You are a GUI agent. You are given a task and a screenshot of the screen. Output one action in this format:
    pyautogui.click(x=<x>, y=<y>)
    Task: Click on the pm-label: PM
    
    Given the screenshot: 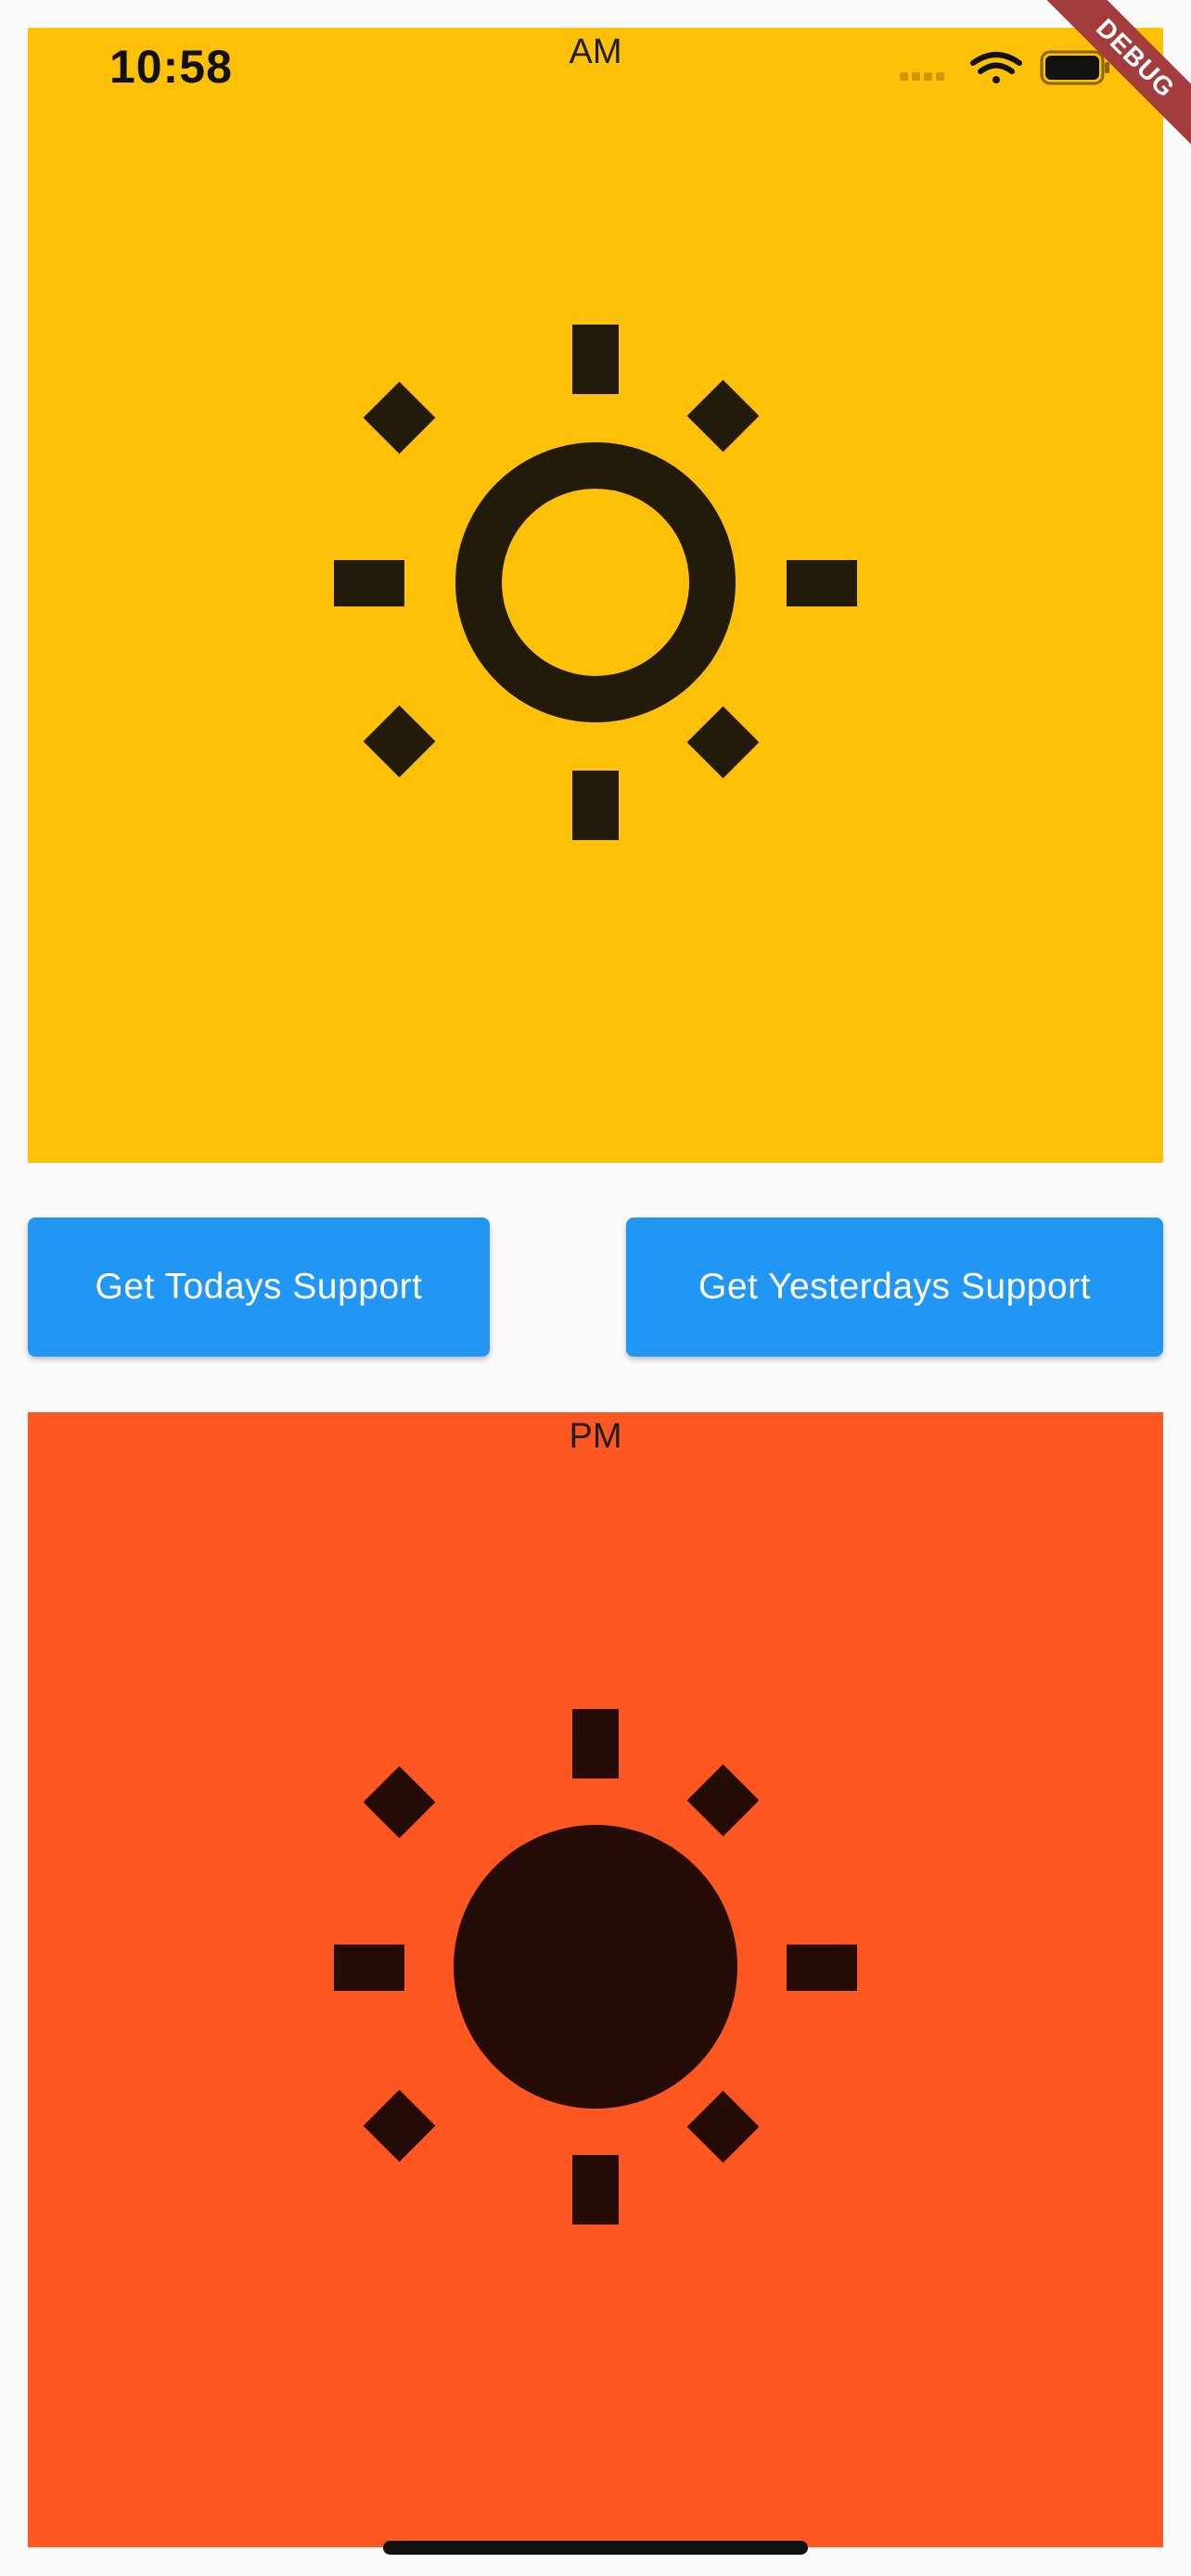 What is the action you would take?
    pyautogui.click(x=595, y=1437)
    